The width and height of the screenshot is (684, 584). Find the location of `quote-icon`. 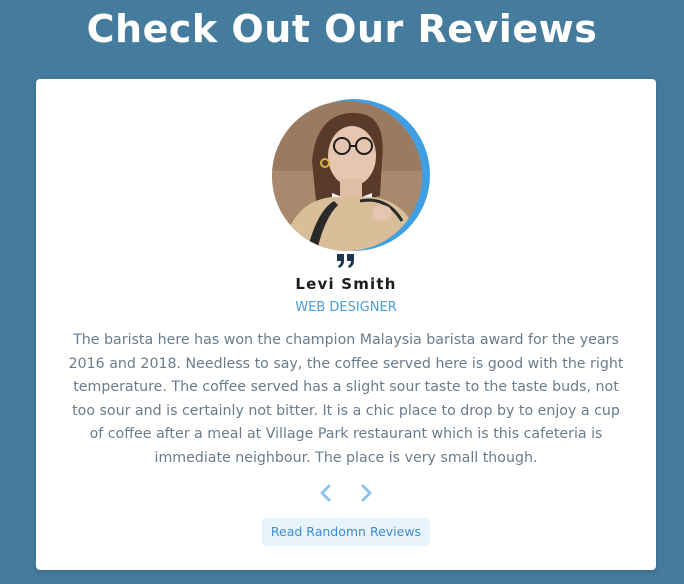

quote-icon is located at coordinates (346, 261).